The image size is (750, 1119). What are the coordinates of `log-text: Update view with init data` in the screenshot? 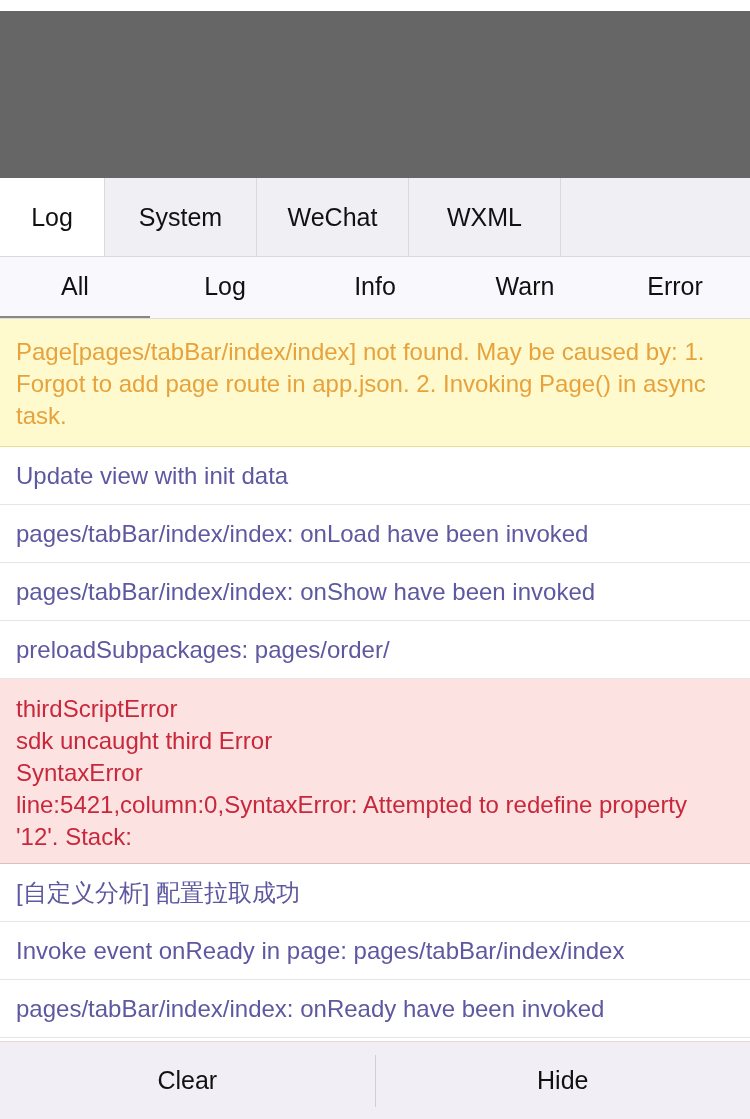 It's located at (153, 476).